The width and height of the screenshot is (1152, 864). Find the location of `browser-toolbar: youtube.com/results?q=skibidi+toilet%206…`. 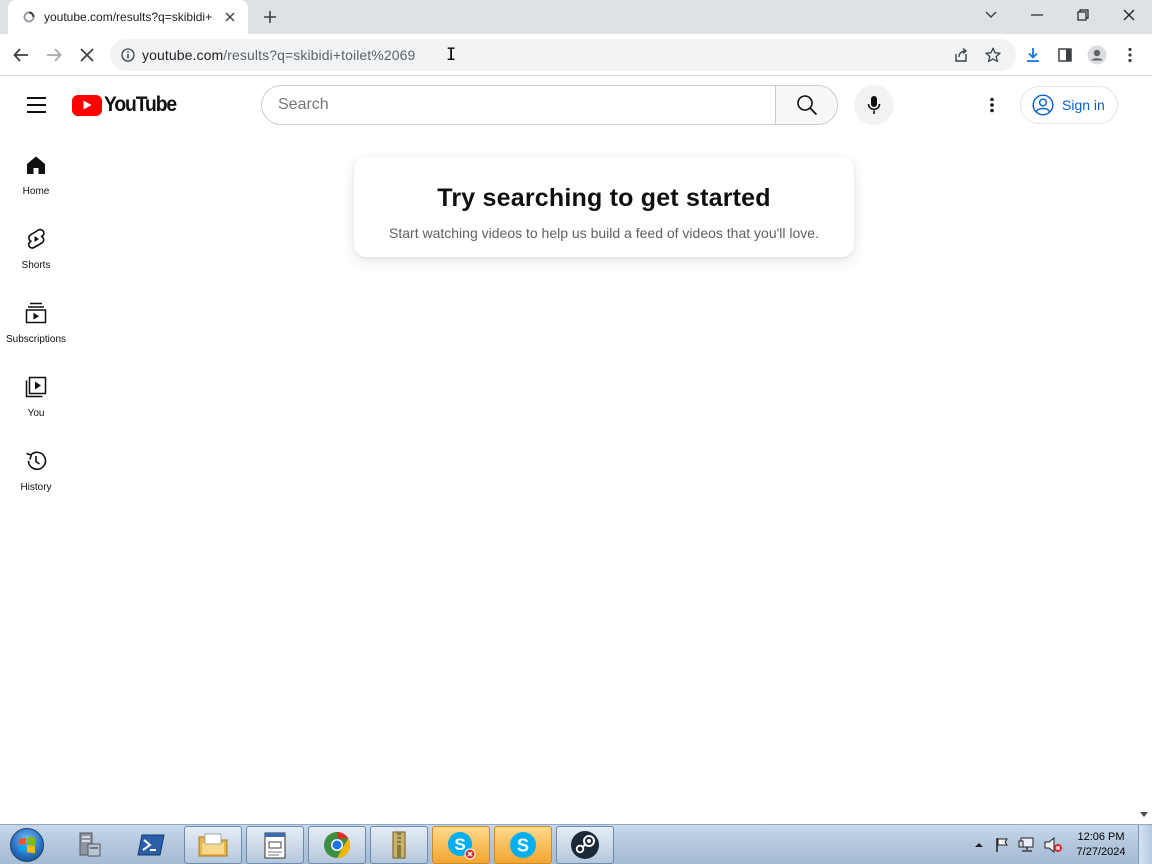

browser-toolbar: youtube.com/results?q=skibidi+toilet%206… is located at coordinates (576, 55).